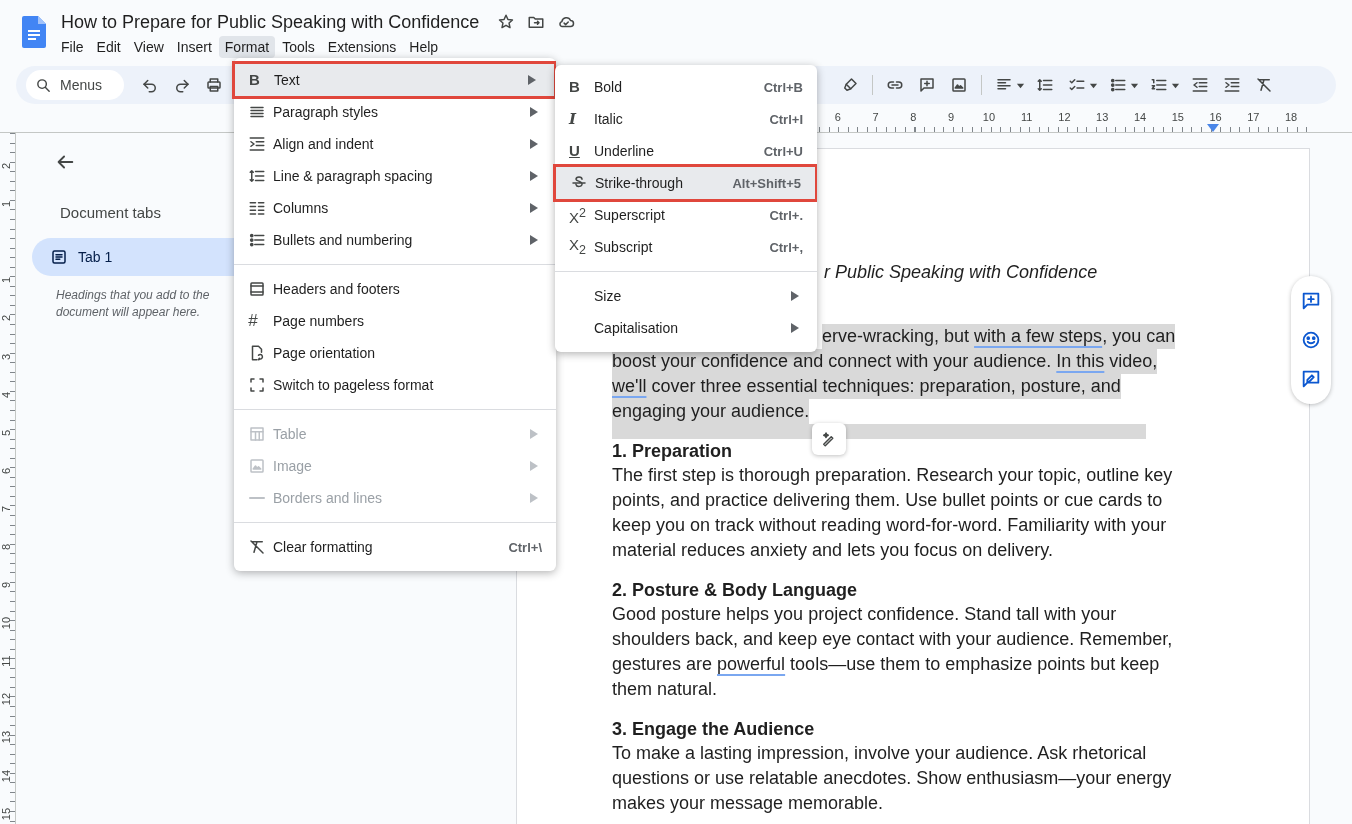 This screenshot has width=1352, height=824. What do you see at coordinates (1200, 85) in the screenshot?
I see `decrease-indent-icon` at bounding box center [1200, 85].